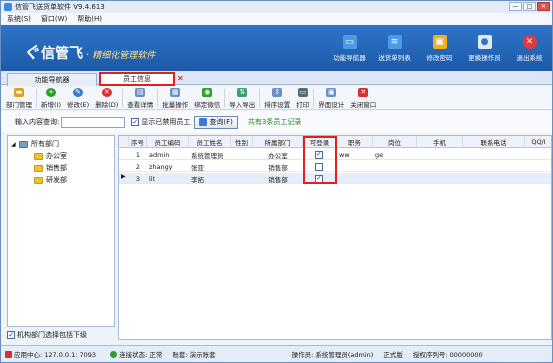 The image size is (553, 363). What do you see at coordinates (168, 142) in the screenshot?
I see `column-header: 员工编码` at bounding box center [168, 142].